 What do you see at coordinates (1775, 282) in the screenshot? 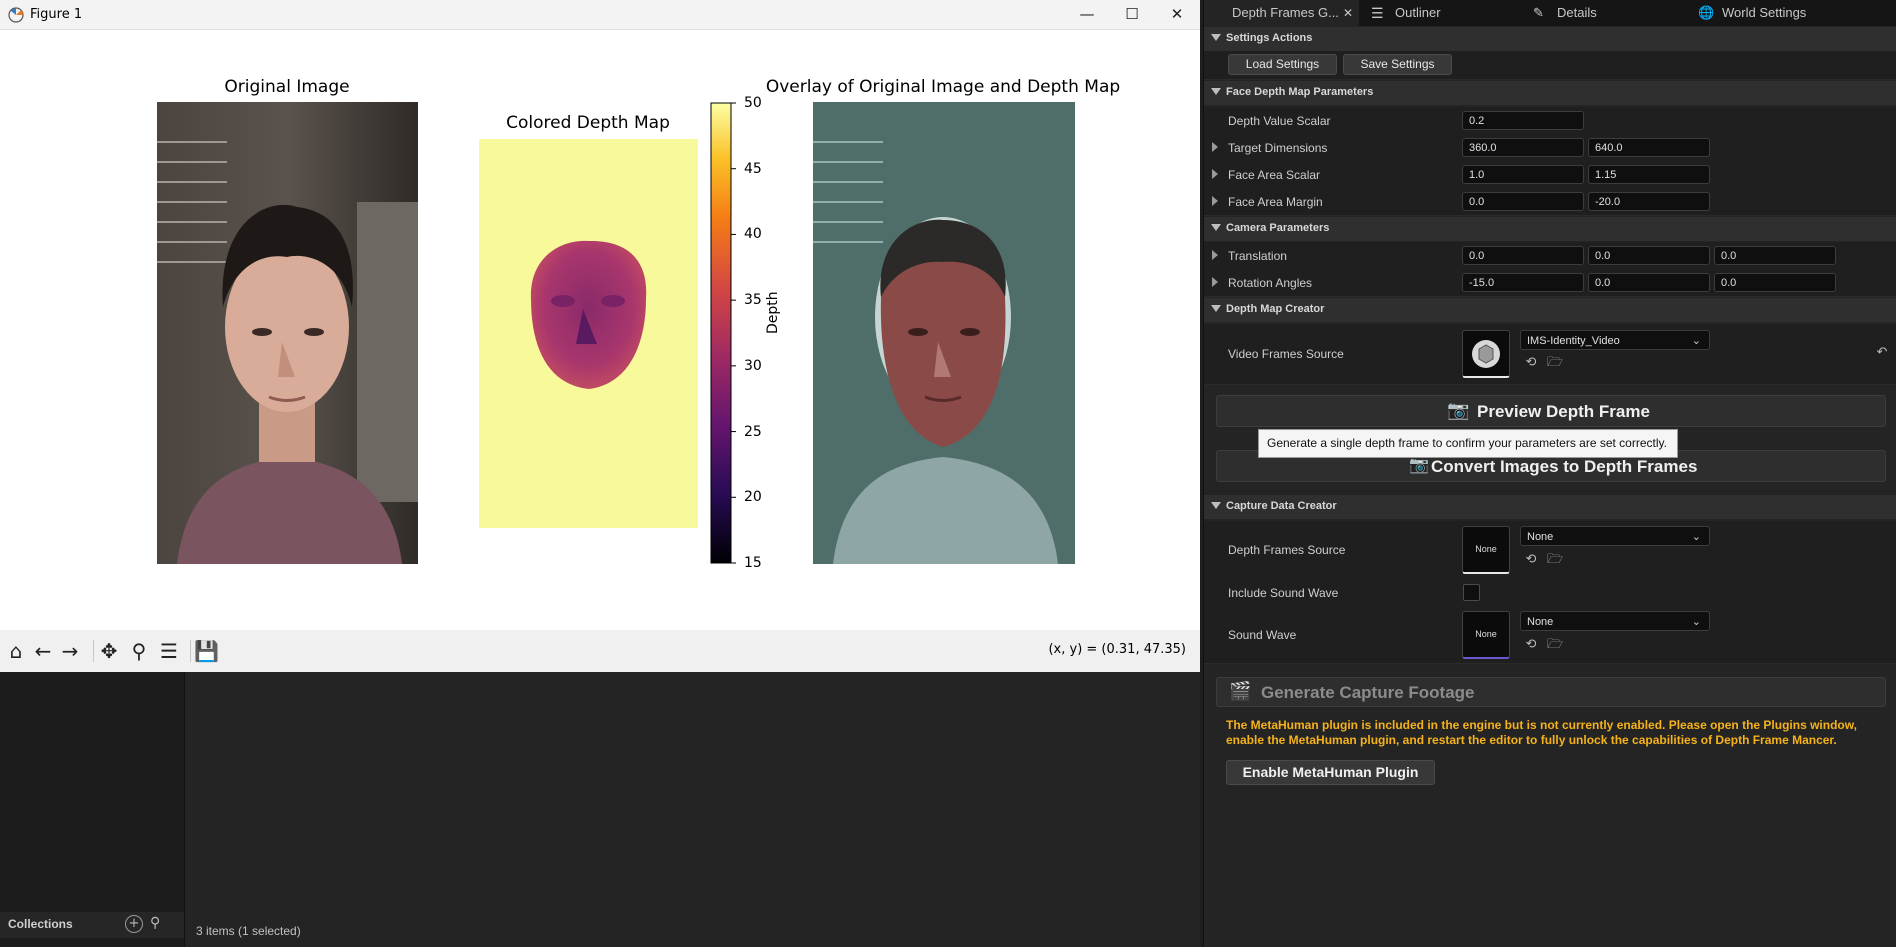
I see `rotation-roll-input: 0.0` at bounding box center [1775, 282].